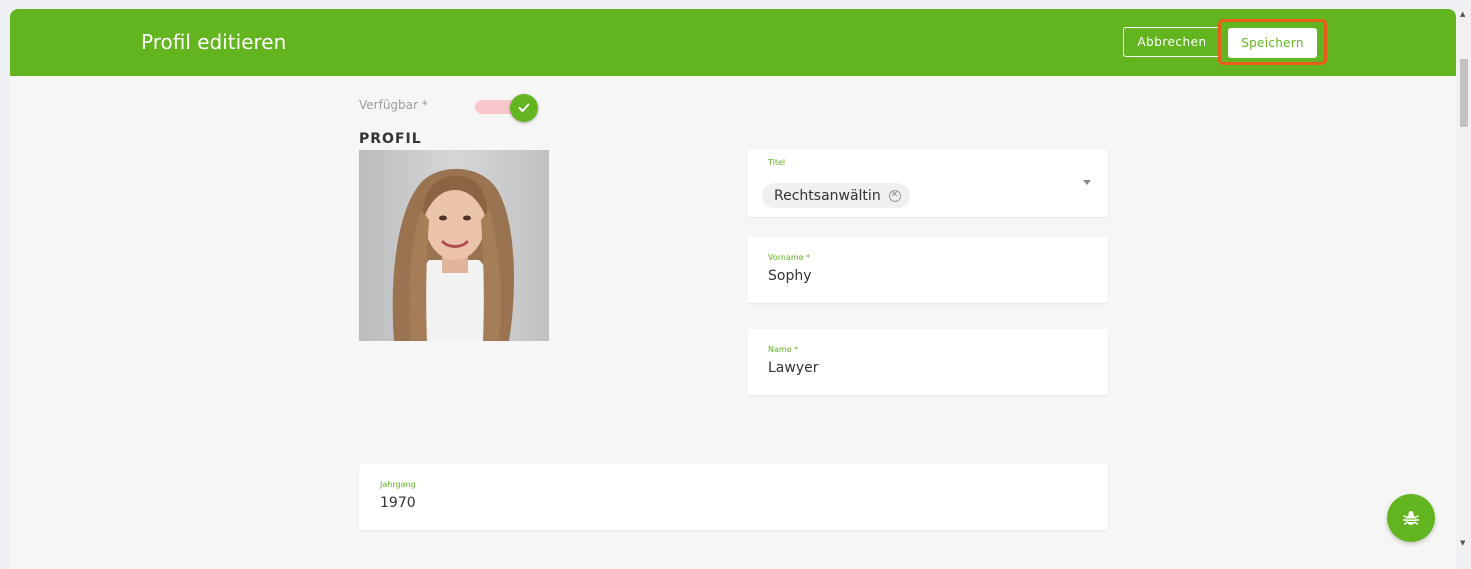 The image size is (1471, 569). What do you see at coordinates (927, 362) in the screenshot?
I see `name-field: Name * Lawyer` at bounding box center [927, 362].